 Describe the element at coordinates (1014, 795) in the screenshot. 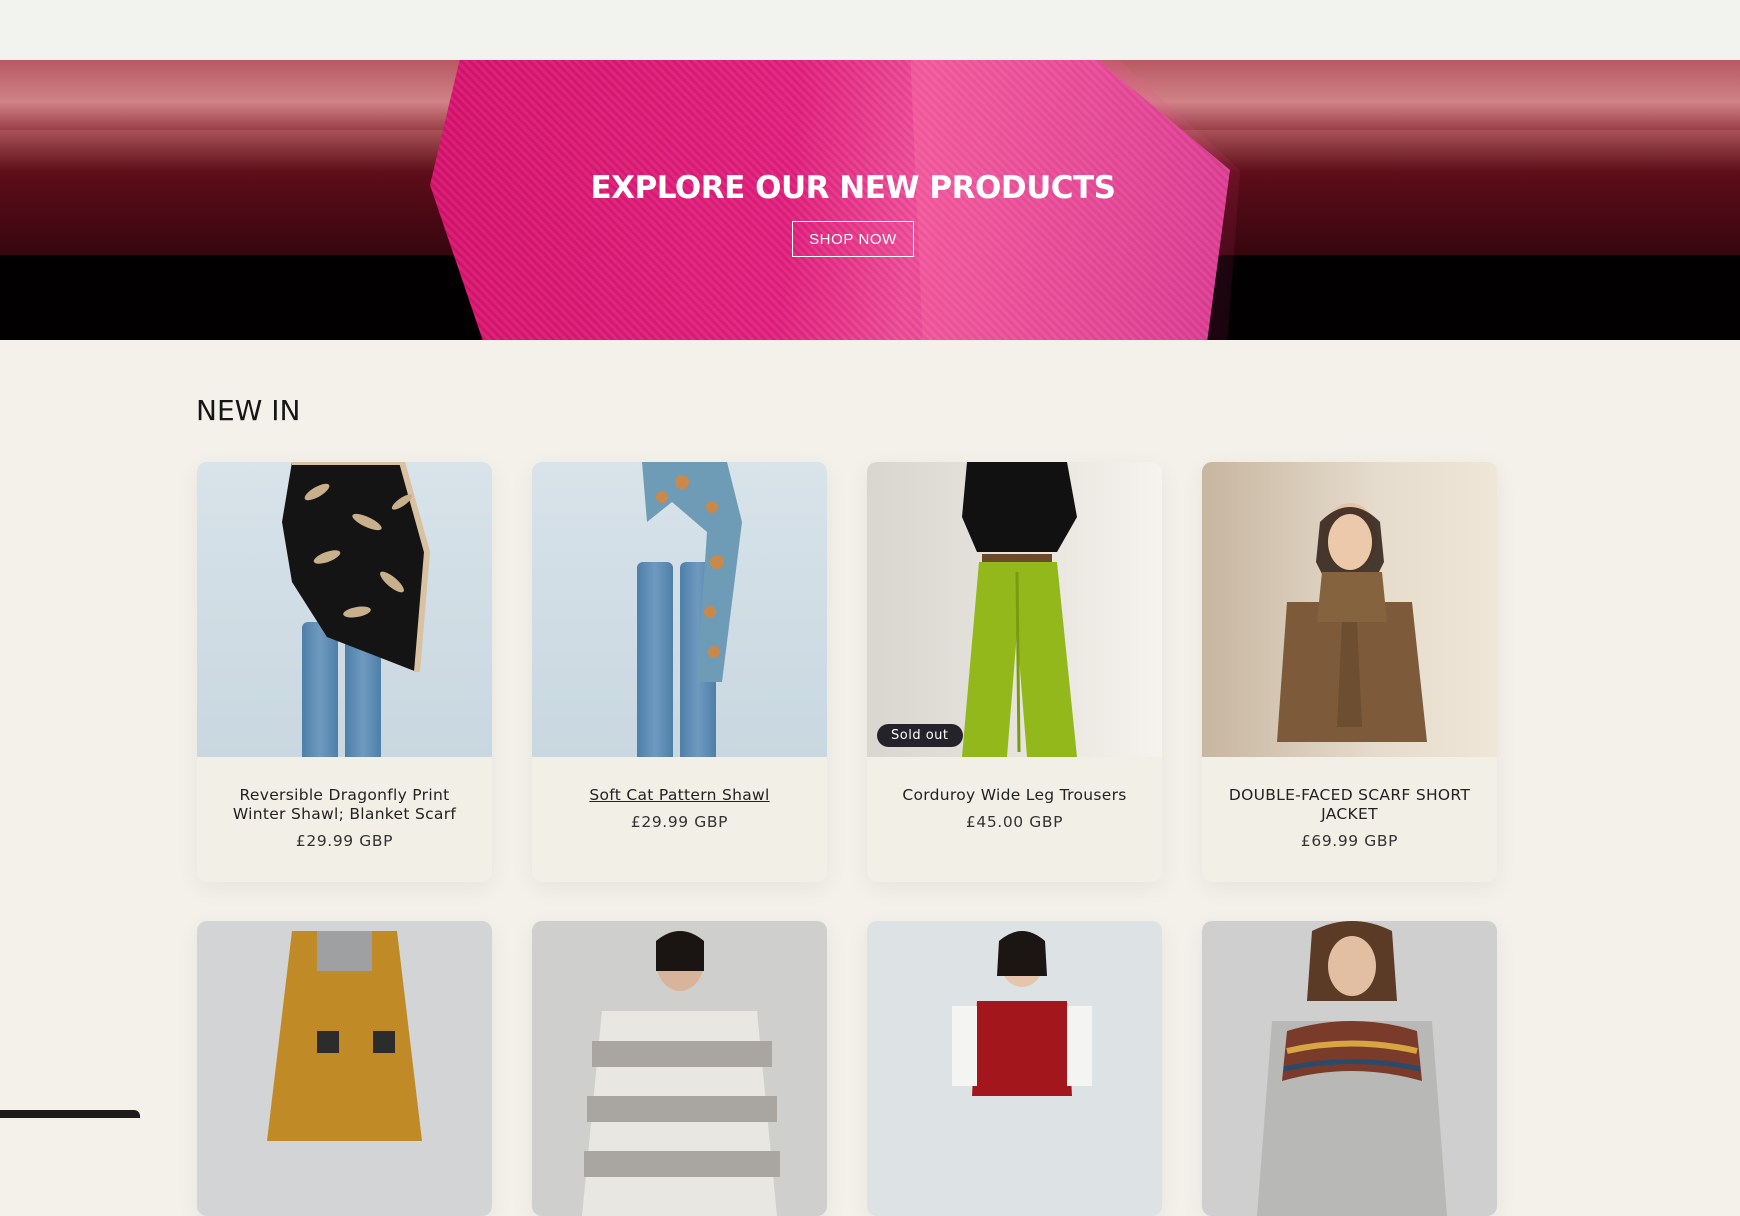

I see `product-title: Corduroy Wide Leg Trousers` at that location.